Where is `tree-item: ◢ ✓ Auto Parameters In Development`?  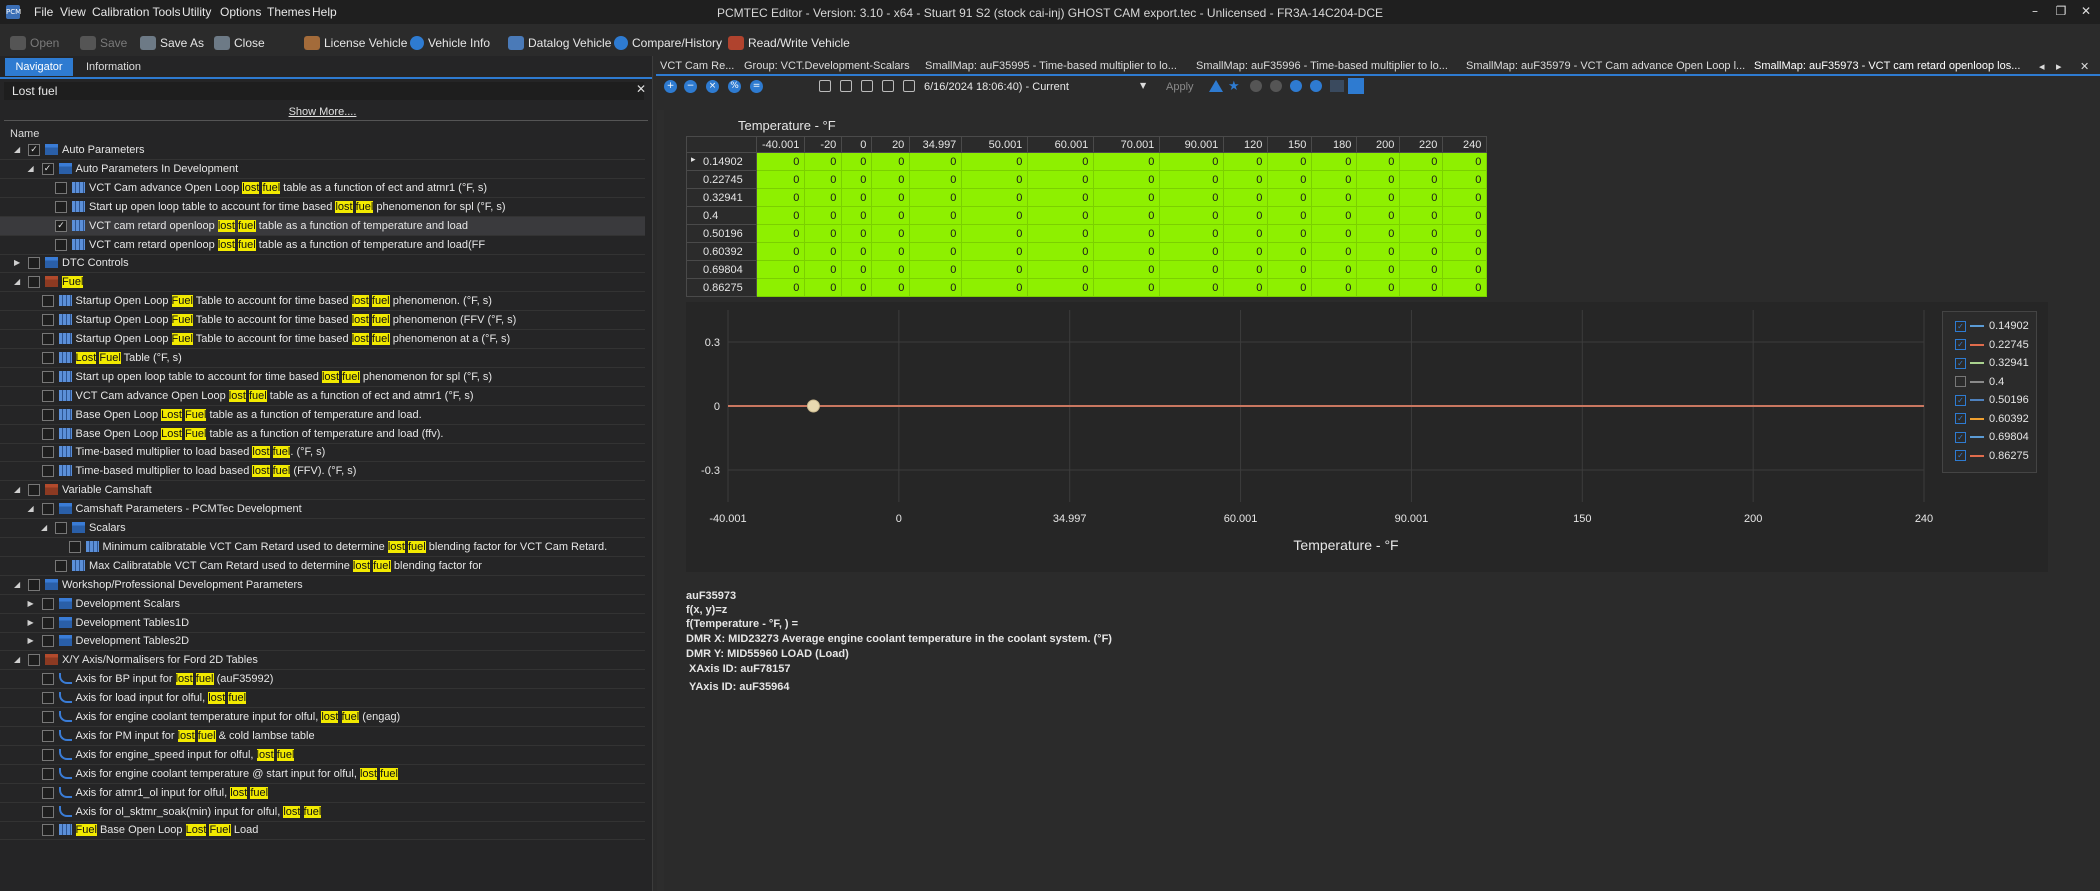 tree-item: ◢ ✓ Auto Parameters In Development is located at coordinates (322, 169).